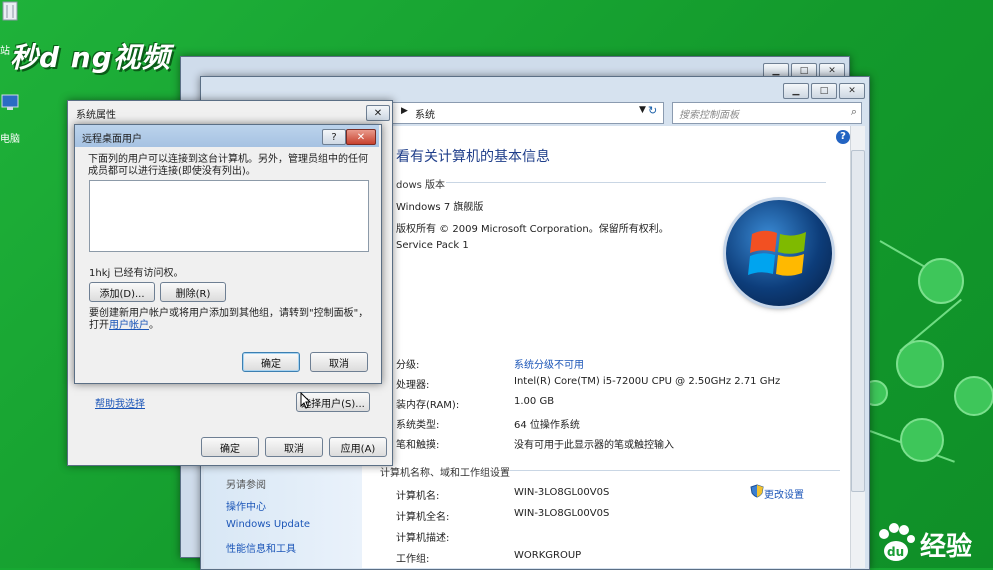  I want to click on windows-edition: Windows 7 旗舰版, so click(440, 207).